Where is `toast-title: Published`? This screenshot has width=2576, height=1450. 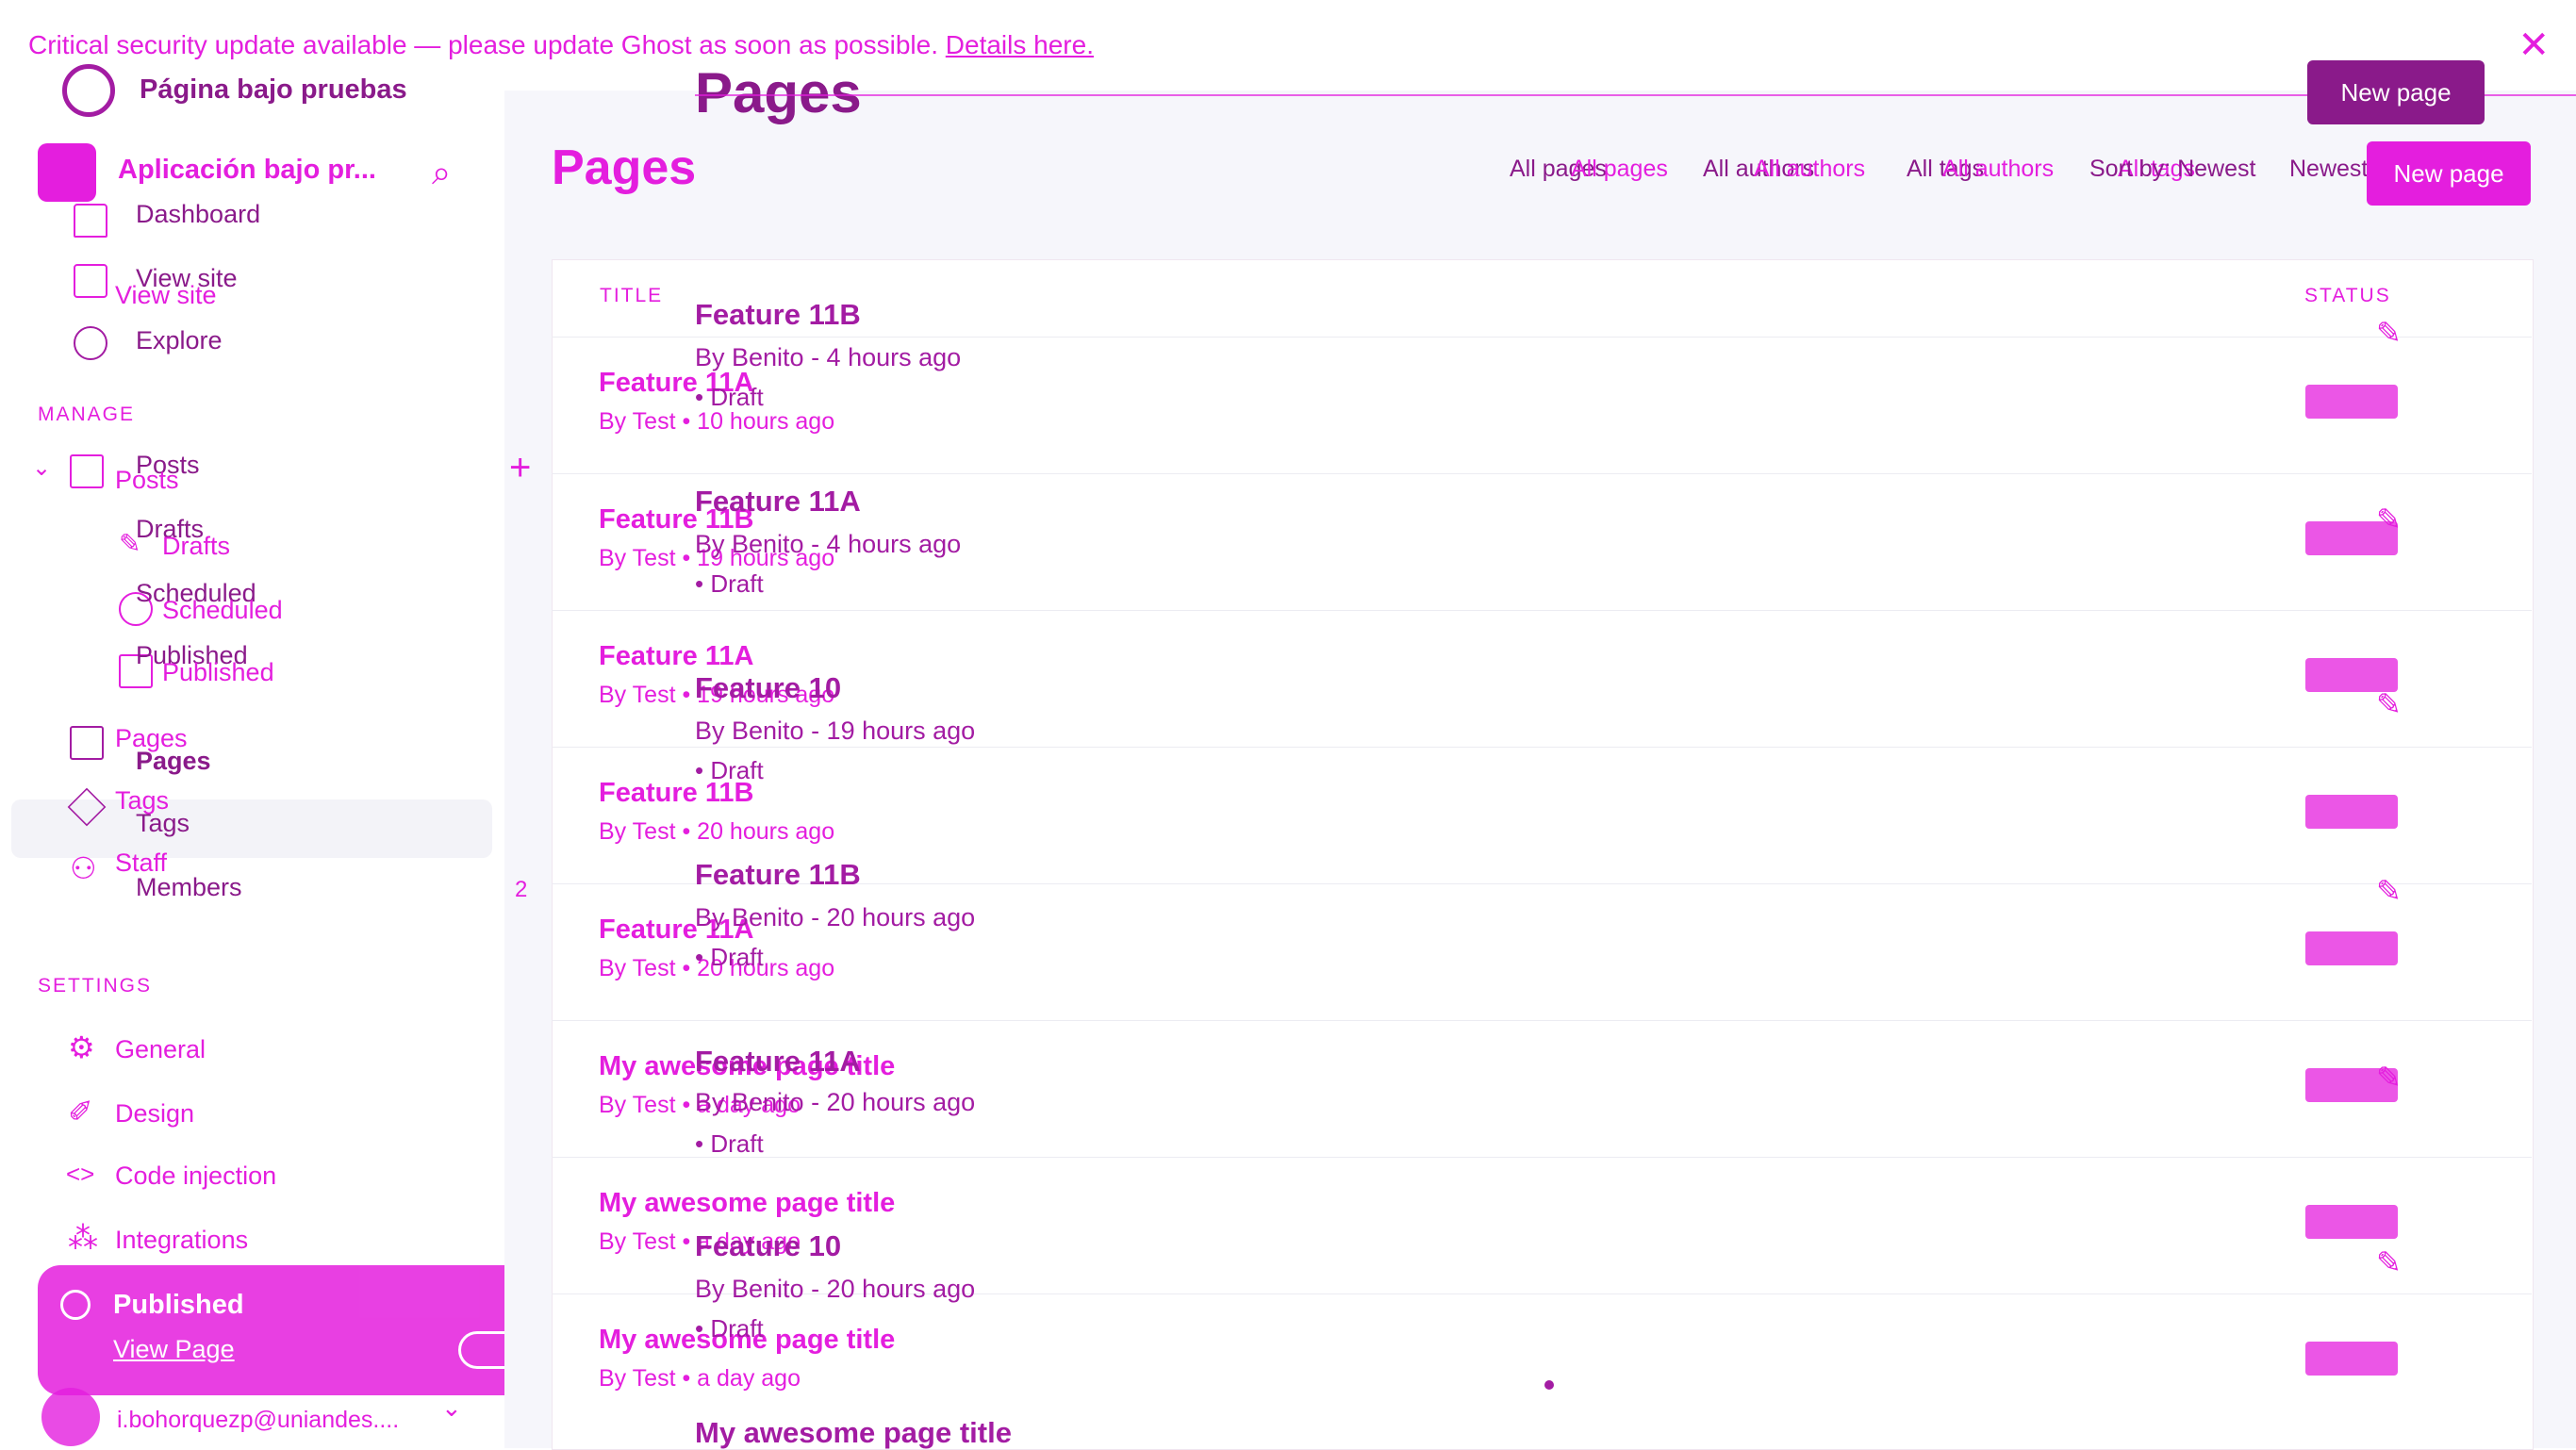
toast-title: Published is located at coordinates (178, 1305).